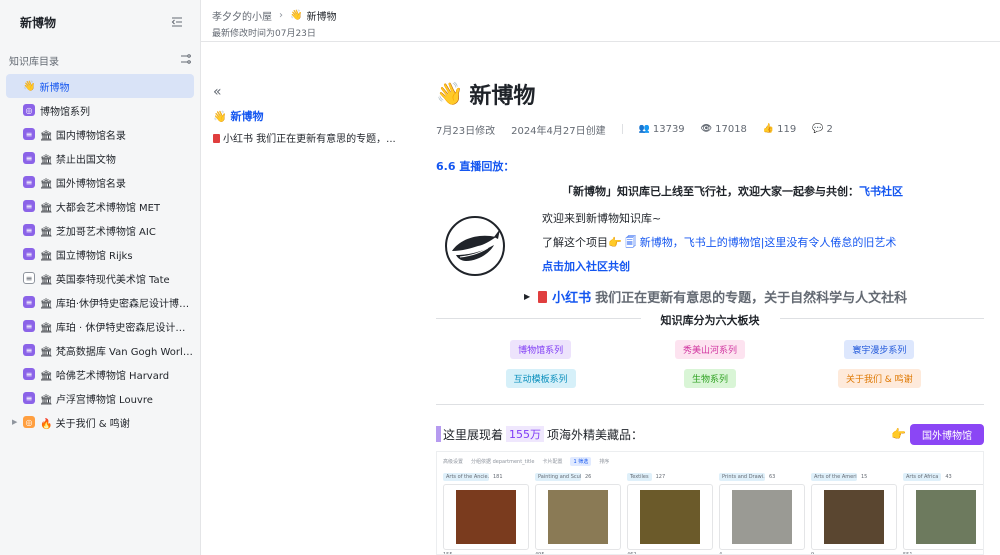  I want to click on gallery-toolbar-item: 卡片配置, so click(552, 461).